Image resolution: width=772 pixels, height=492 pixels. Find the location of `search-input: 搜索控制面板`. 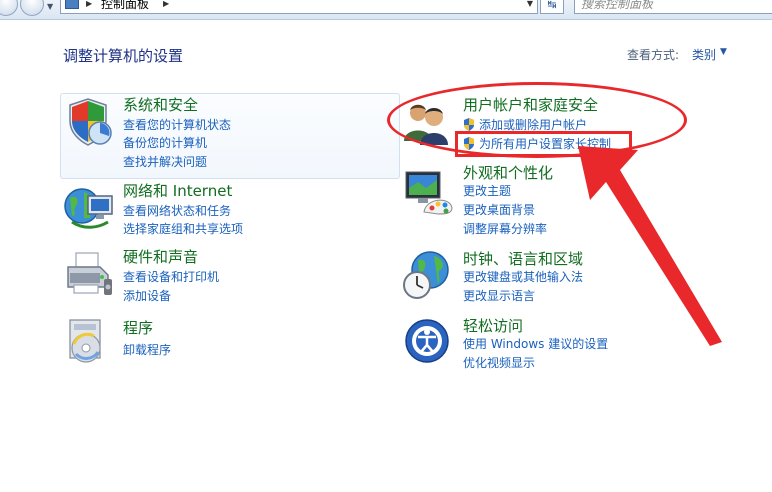

search-input: 搜索控制面板 is located at coordinates (673, 7).